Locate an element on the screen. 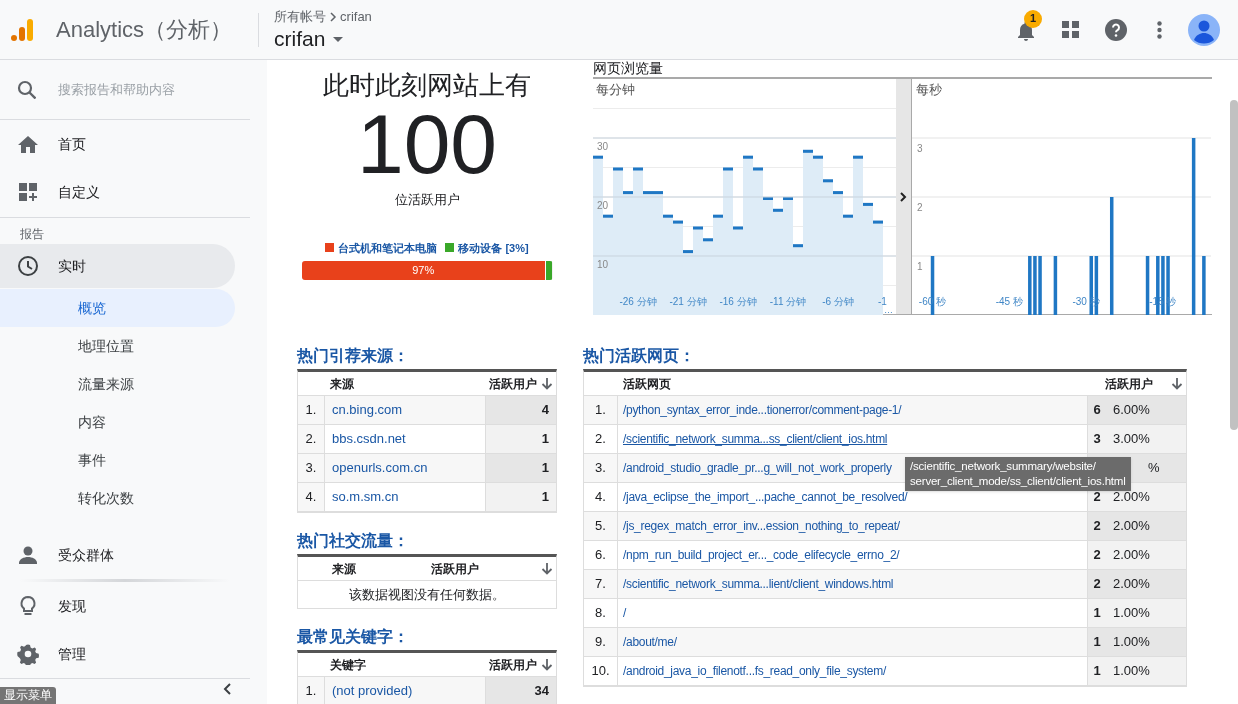 The width and height of the screenshot is (1238, 704). page-link: /about/me/ is located at coordinates (650, 642).